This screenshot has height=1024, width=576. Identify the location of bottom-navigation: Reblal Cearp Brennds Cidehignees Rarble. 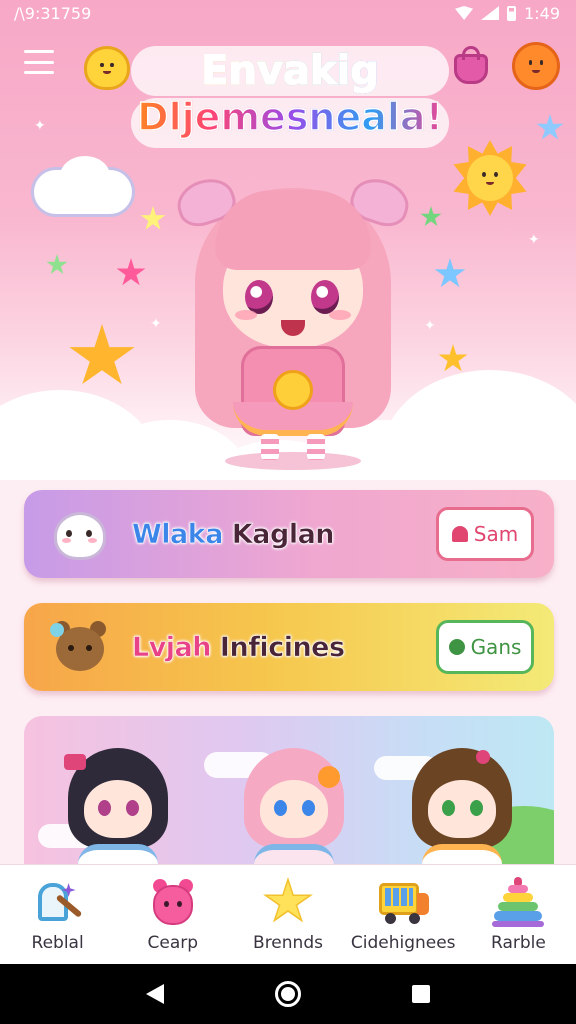
(288, 914).